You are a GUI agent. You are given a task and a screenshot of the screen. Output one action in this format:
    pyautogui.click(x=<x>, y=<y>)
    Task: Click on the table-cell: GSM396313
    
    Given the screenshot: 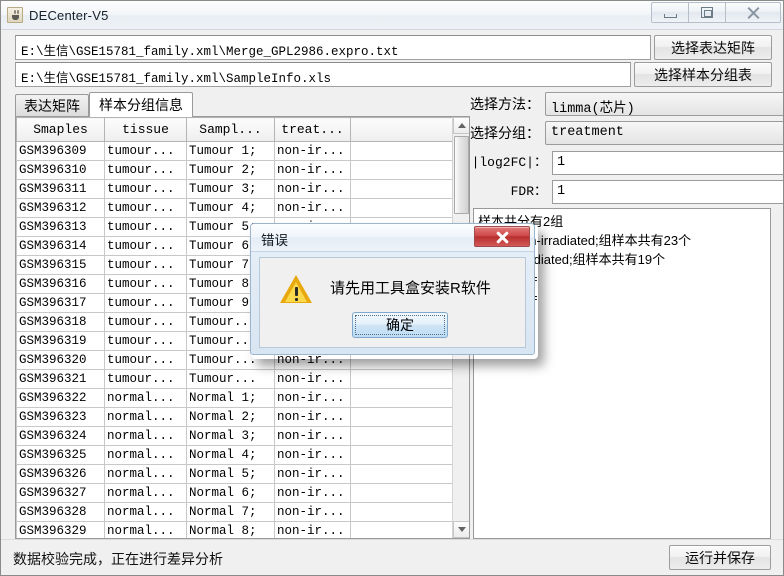 What is the action you would take?
    pyautogui.click(x=60, y=227)
    